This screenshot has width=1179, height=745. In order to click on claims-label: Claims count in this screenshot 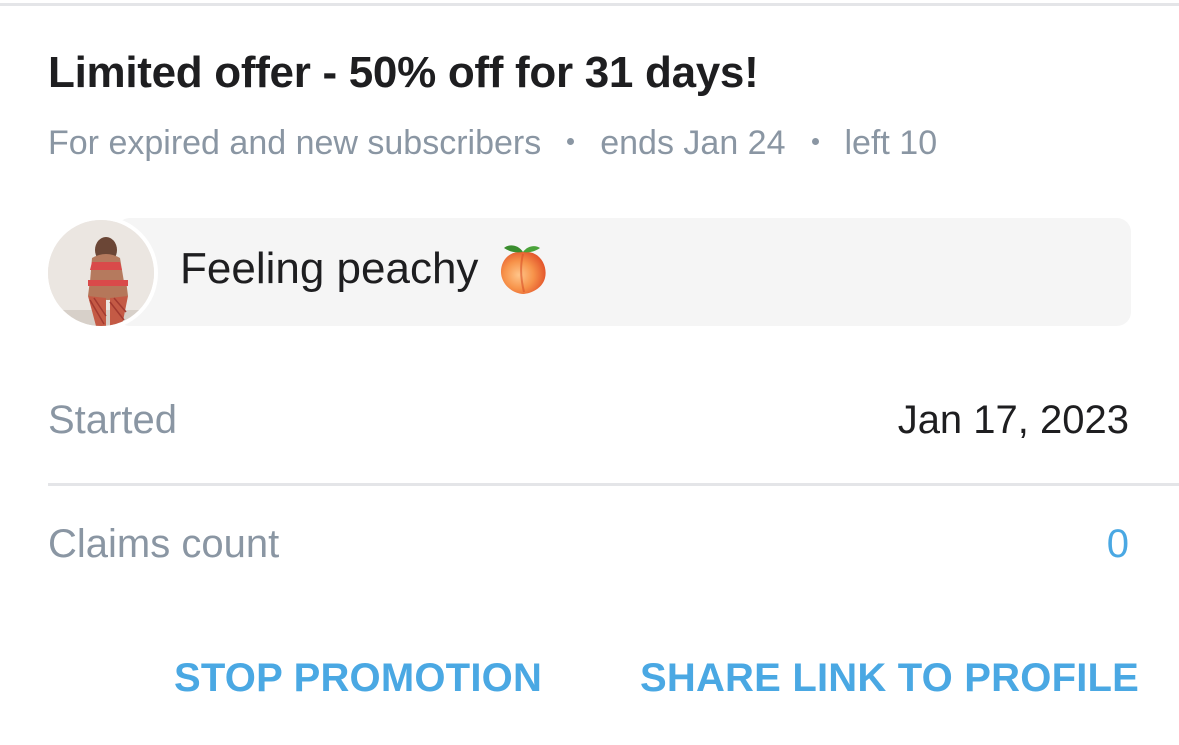, I will do `click(164, 543)`.